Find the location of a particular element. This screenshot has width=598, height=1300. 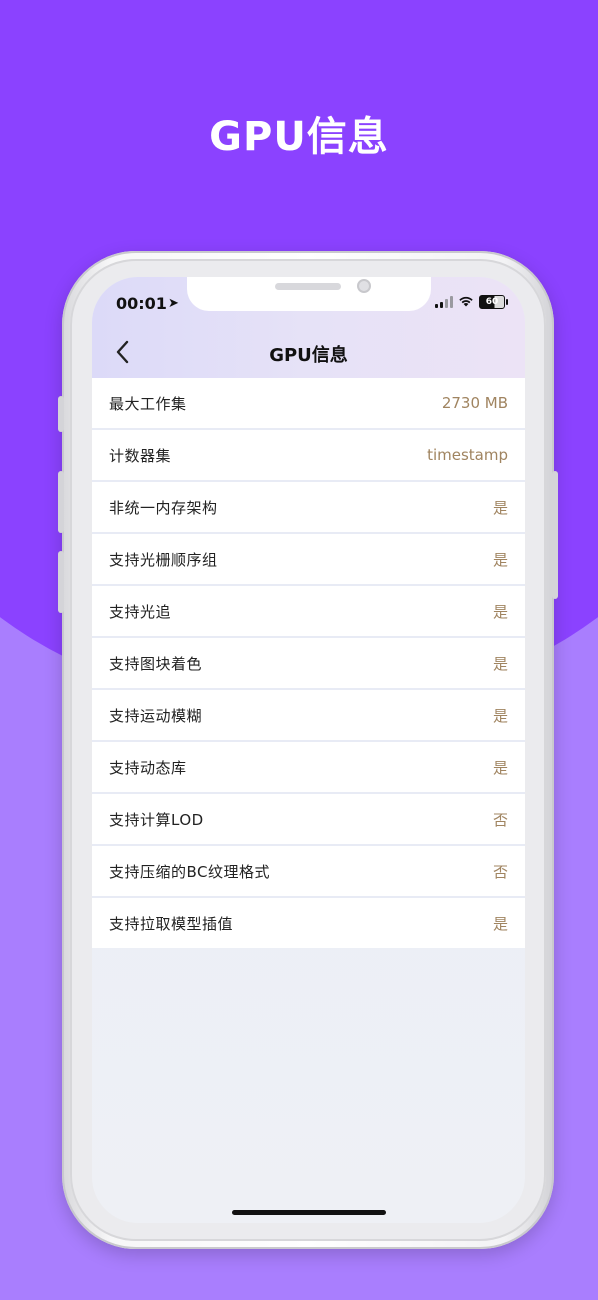

location-arrow-icon: ➤ is located at coordinates (173, 303).